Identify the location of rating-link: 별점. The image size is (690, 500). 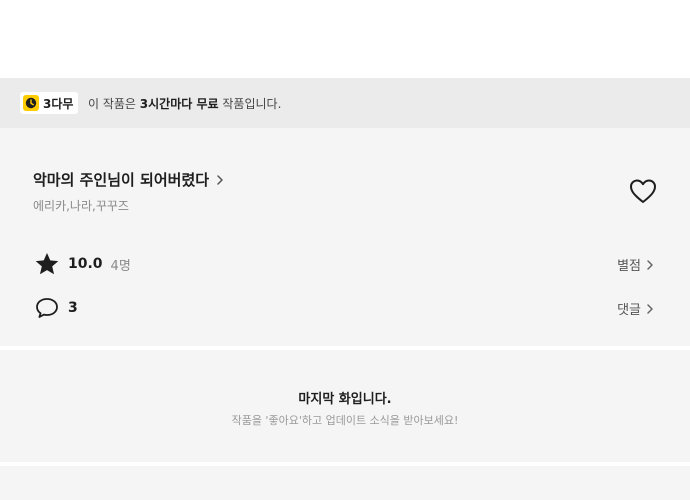
(636, 264).